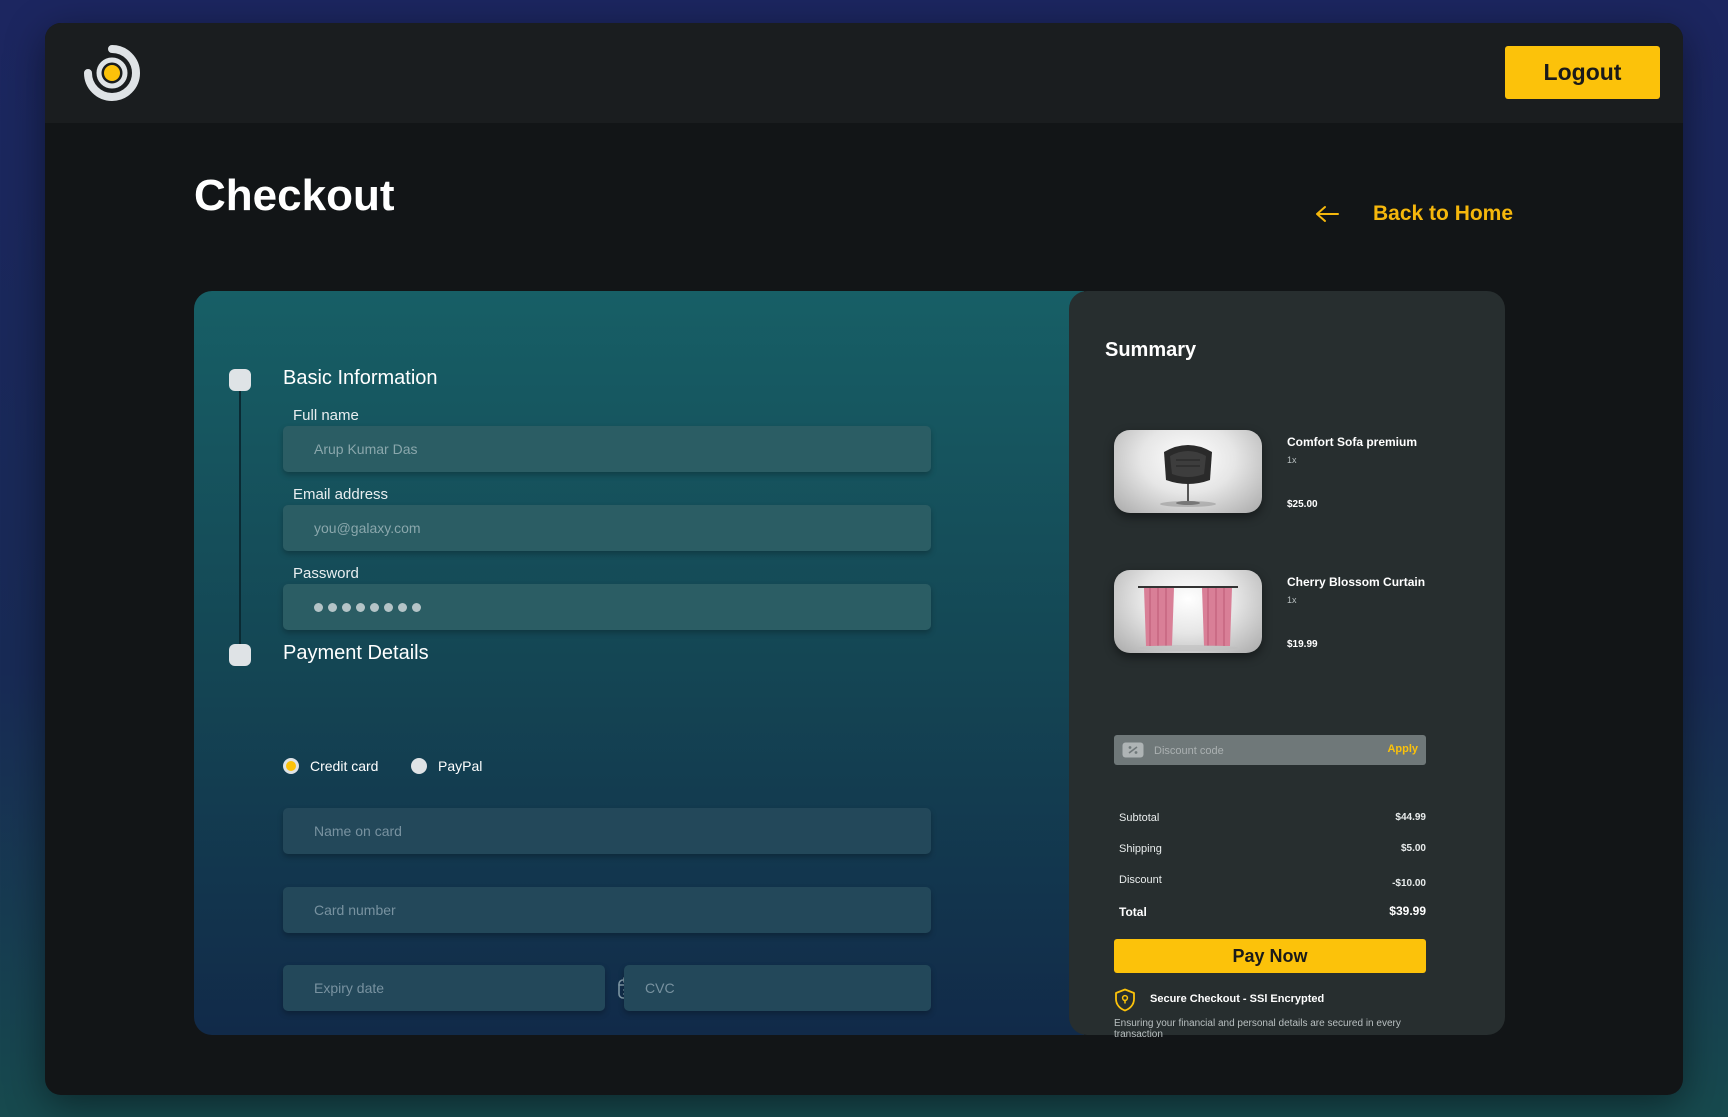 Image resolution: width=1728 pixels, height=1117 pixels. Describe the element at coordinates (607, 607) in the screenshot. I see `password-field` at that location.